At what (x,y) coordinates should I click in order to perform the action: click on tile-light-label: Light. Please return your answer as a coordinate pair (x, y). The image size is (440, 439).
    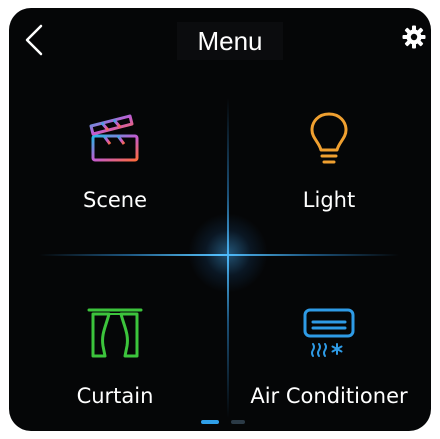
    Looking at the image, I should click on (329, 200).